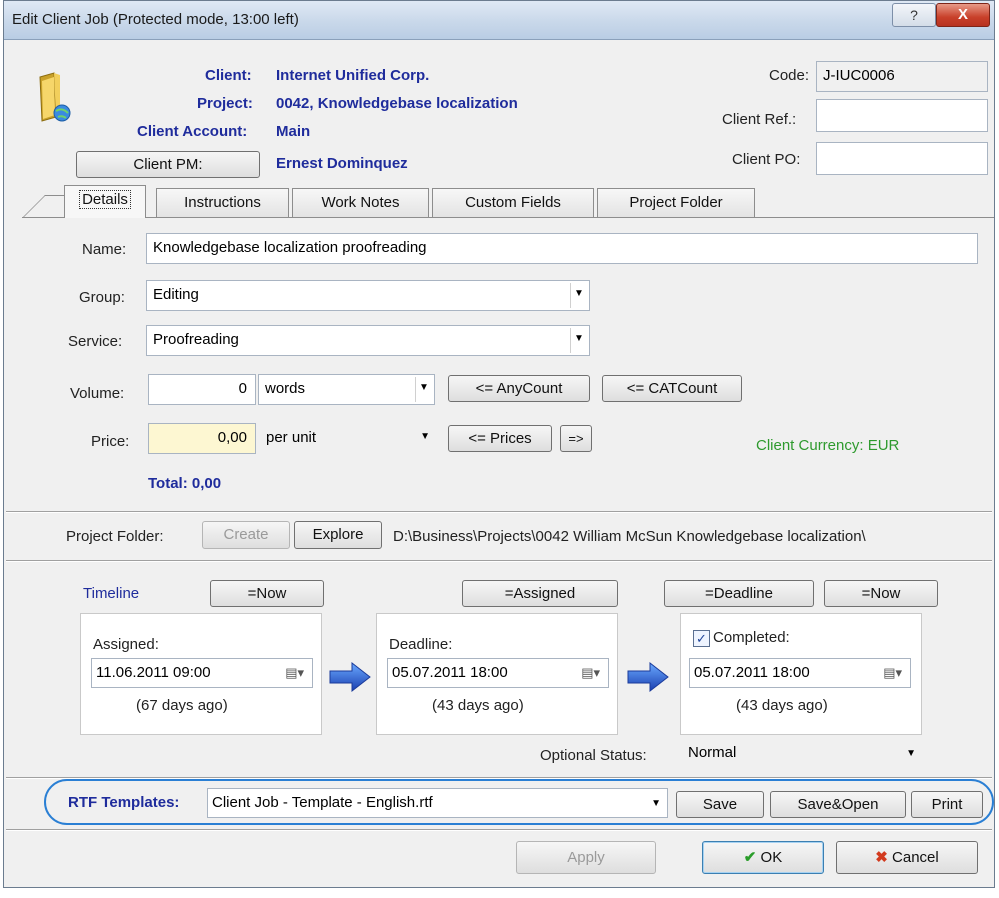 The height and width of the screenshot is (898, 999). Describe the element at coordinates (828, 445) in the screenshot. I see `client-currency: Client Currency: EUR` at that location.